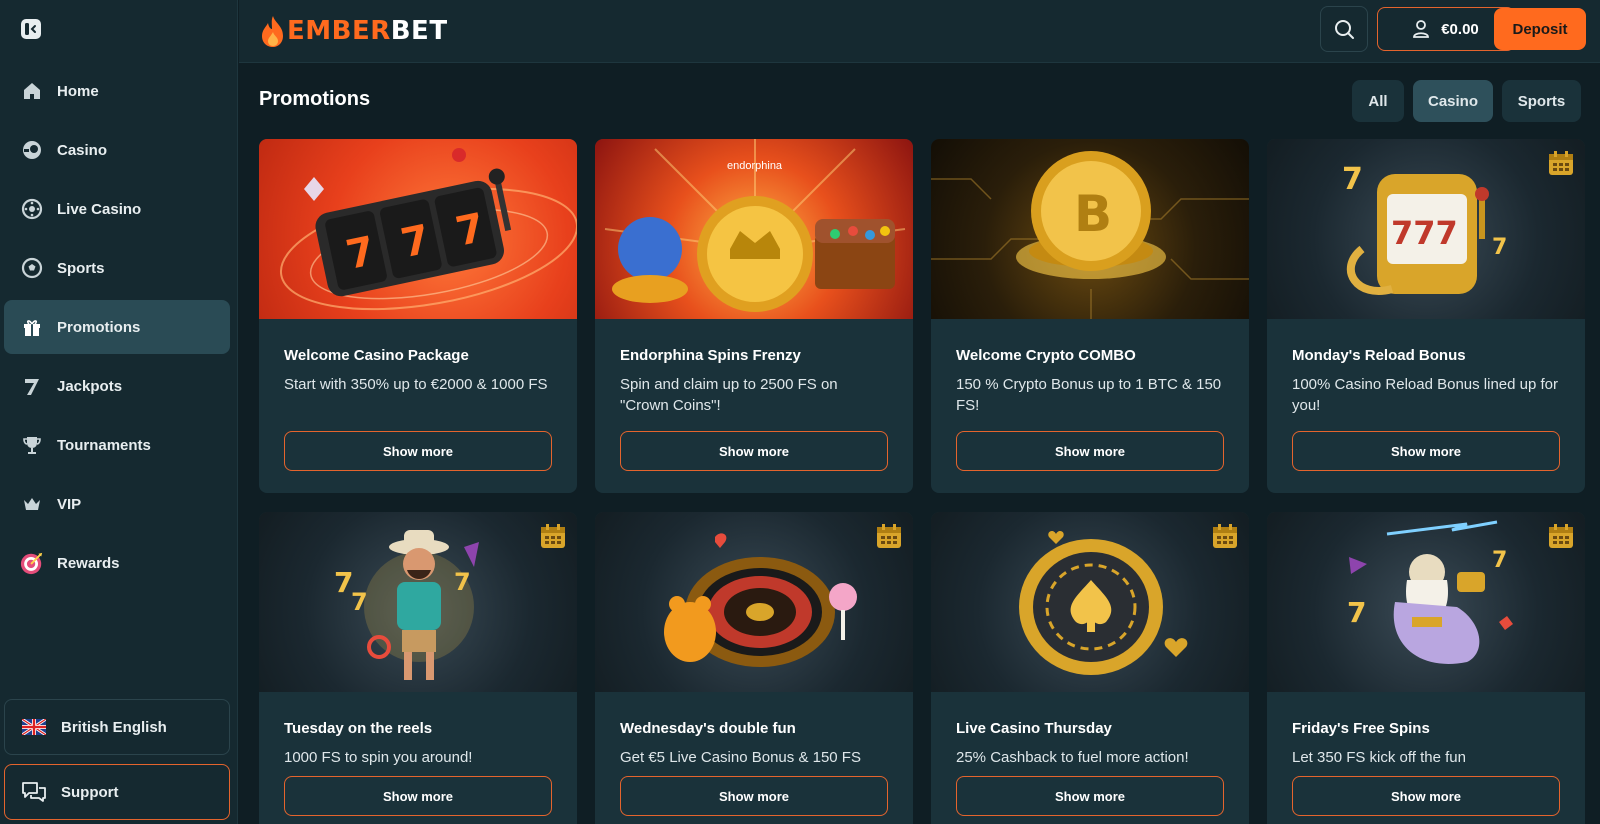  I want to click on promo-description: 1000 FS to spin you around!, so click(378, 757).